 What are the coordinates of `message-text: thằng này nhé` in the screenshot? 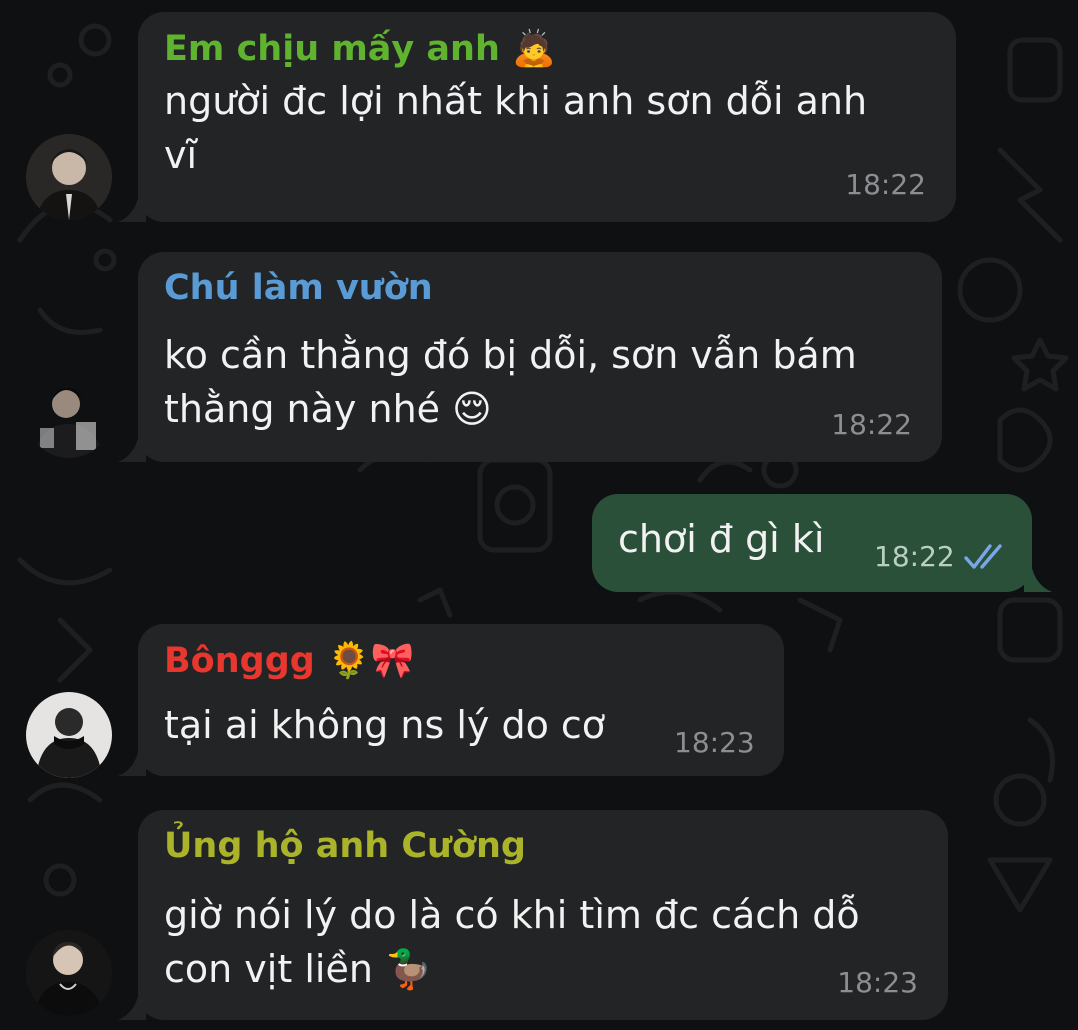 It's located at (302, 409).